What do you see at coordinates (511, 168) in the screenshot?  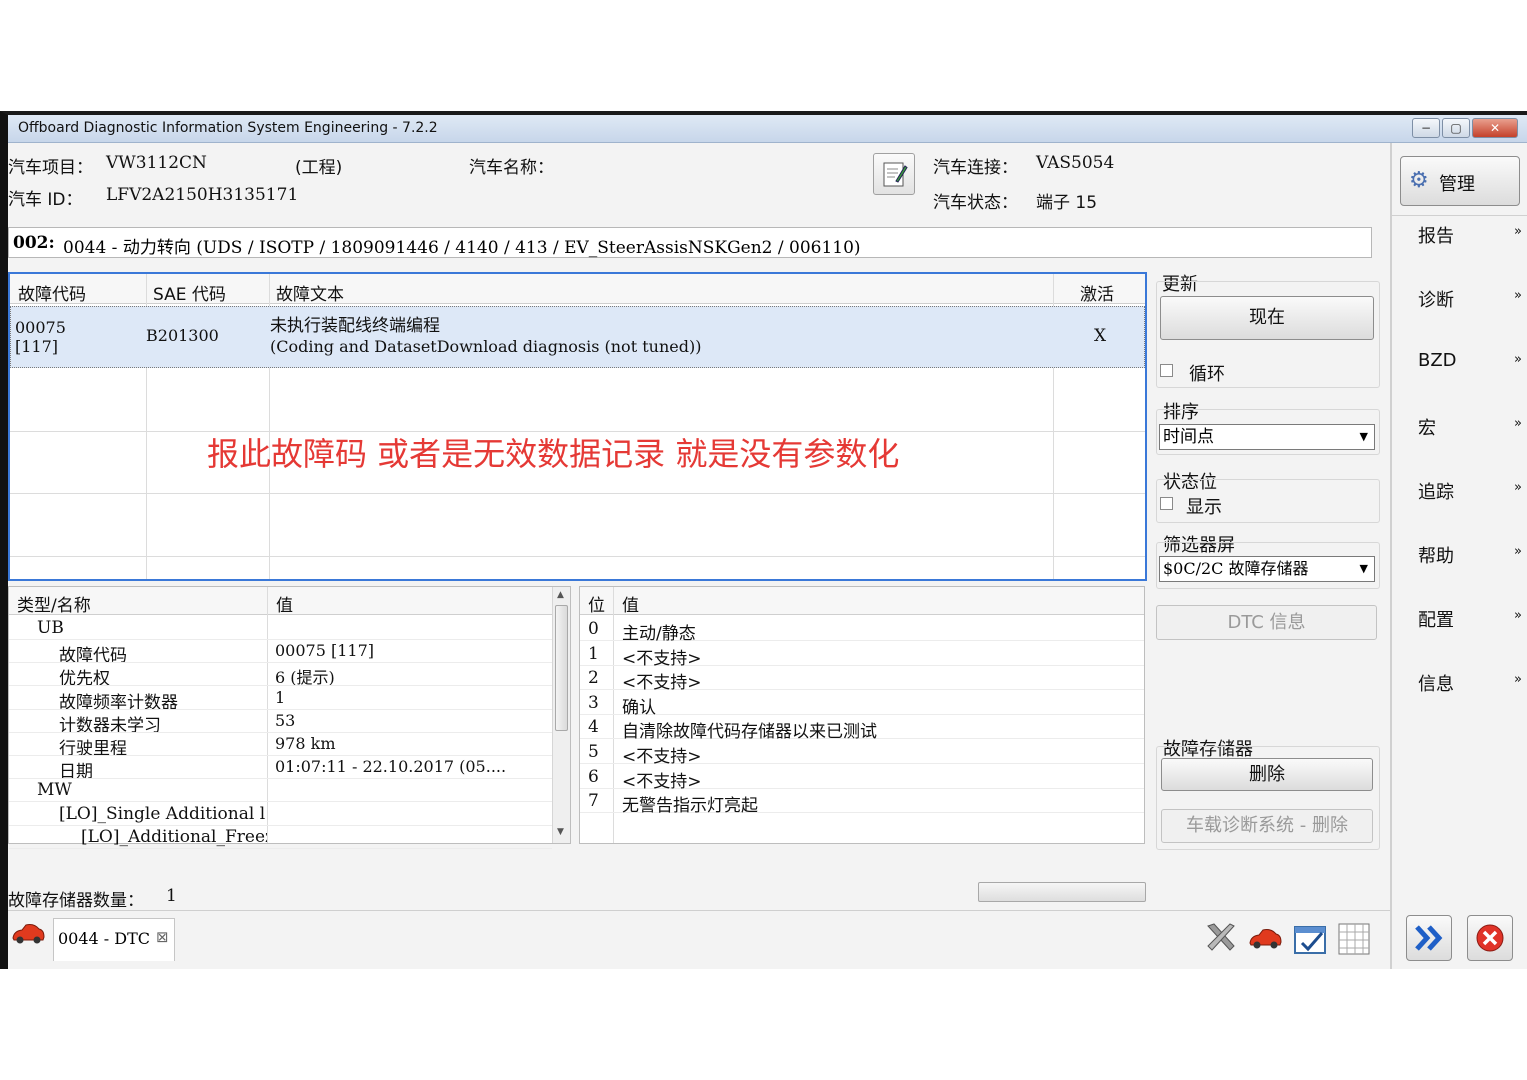 I see `vehicle-name-label: 汽车名称：` at bounding box center [511, 168].